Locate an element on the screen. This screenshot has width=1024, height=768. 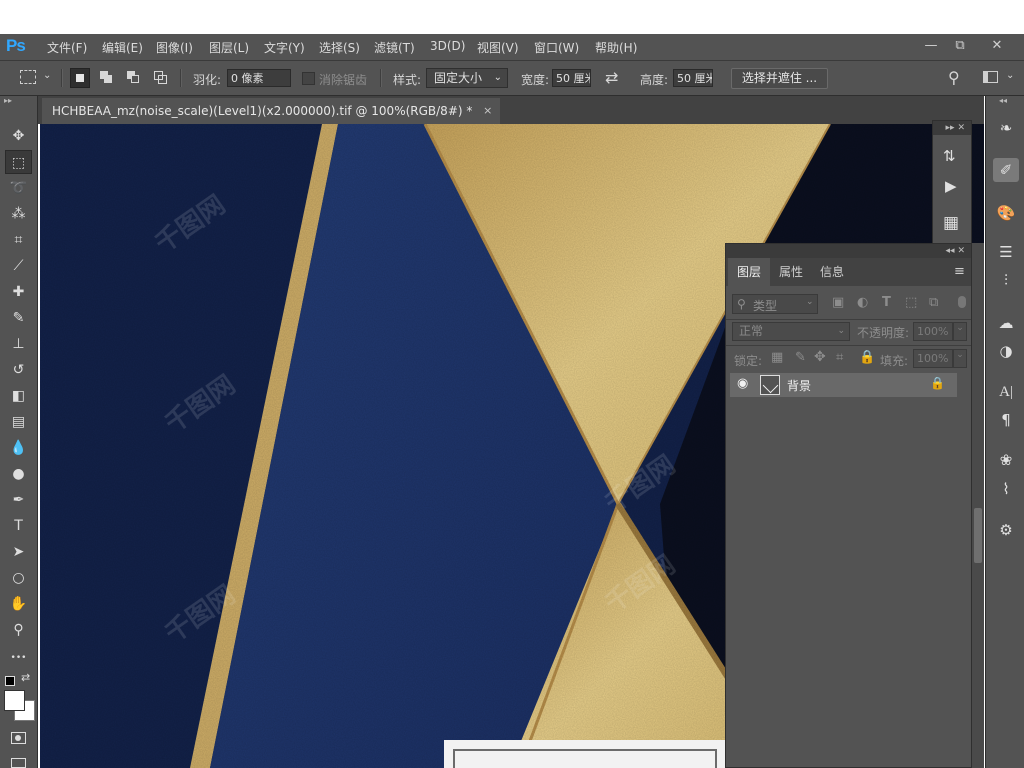
type-tool: T is located at coordinates (18, 526).